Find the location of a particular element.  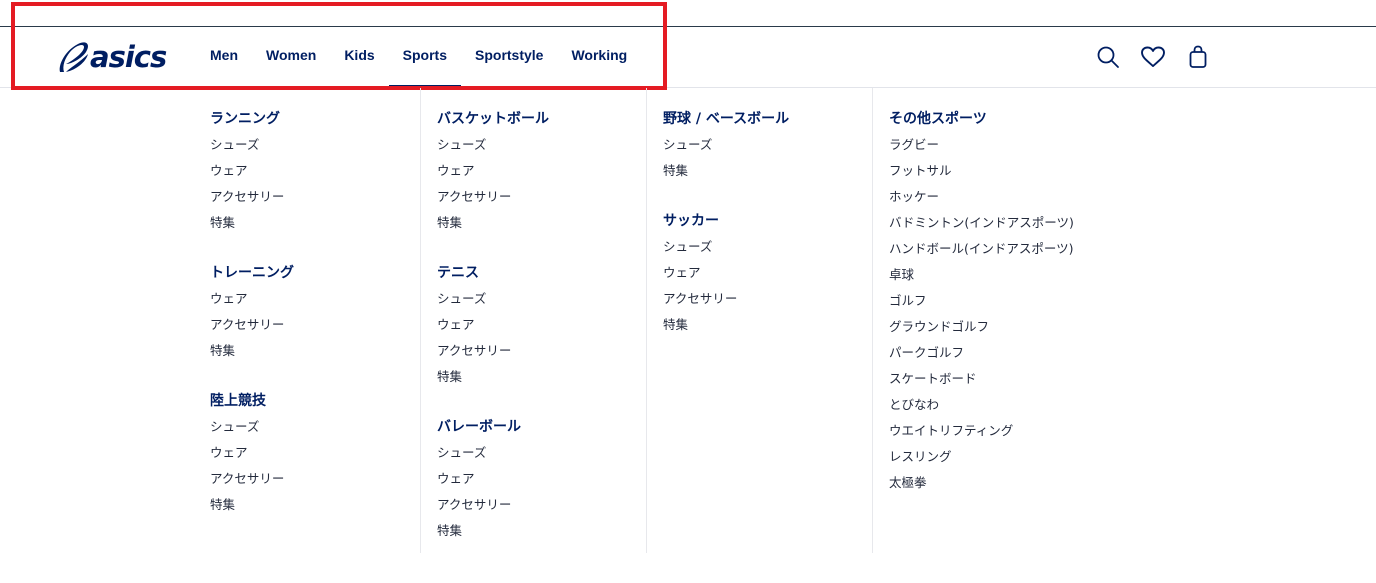

menu-link: スケートボード is located at coordinates (1010, 383).